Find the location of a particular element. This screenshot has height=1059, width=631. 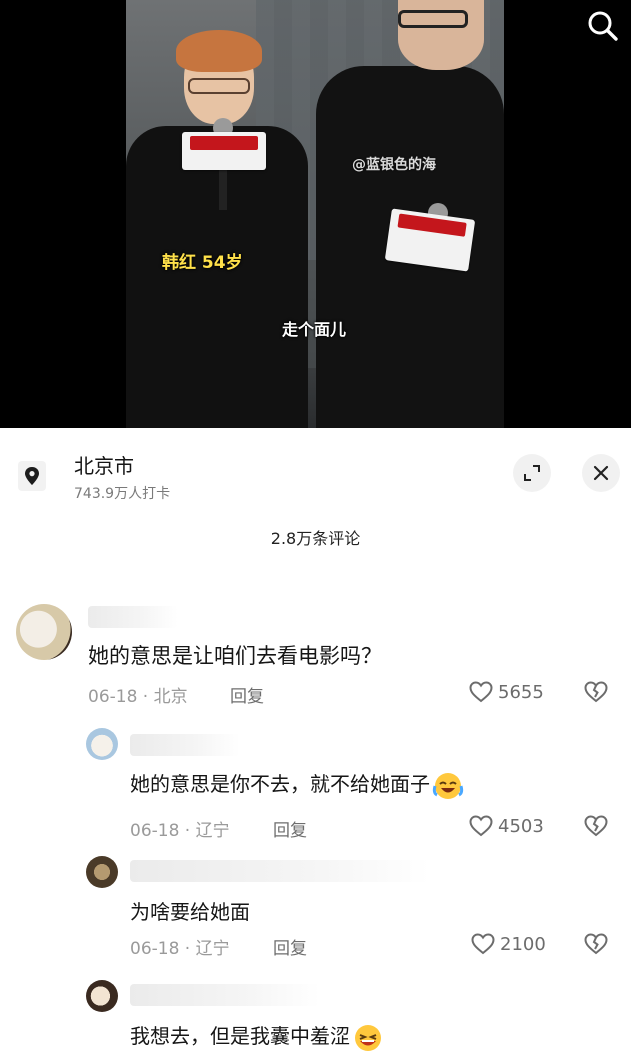

like-button: 5655 is located at coordinates (506, 692).